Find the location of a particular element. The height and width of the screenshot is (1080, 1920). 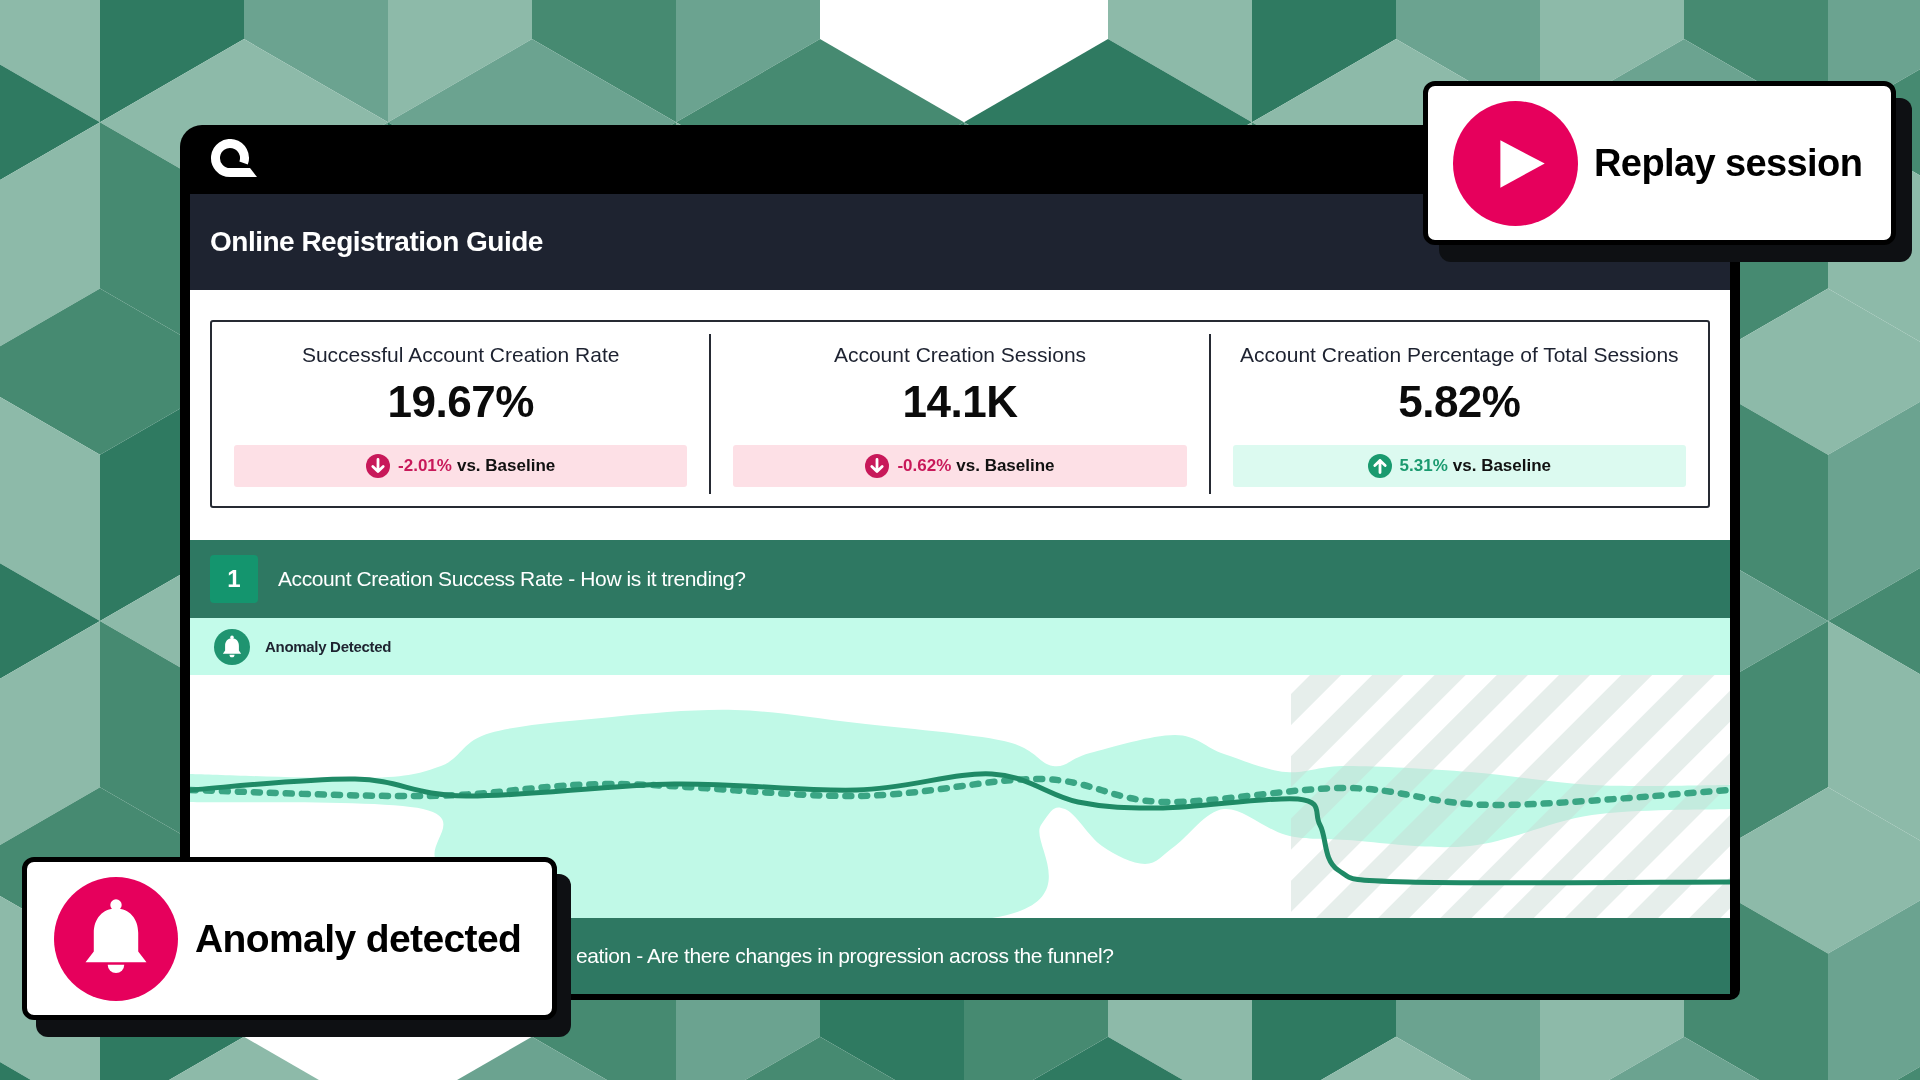

metric-value: 14.1K is located at coordinates (960, 402).